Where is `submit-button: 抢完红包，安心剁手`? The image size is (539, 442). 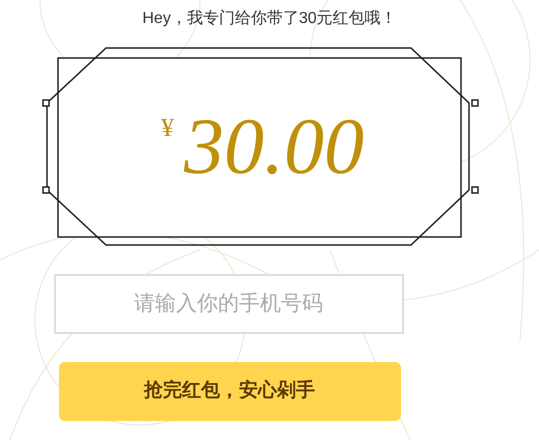 submit-button: 抢完红包，安心剁手 is located at coordinates (229, 391).